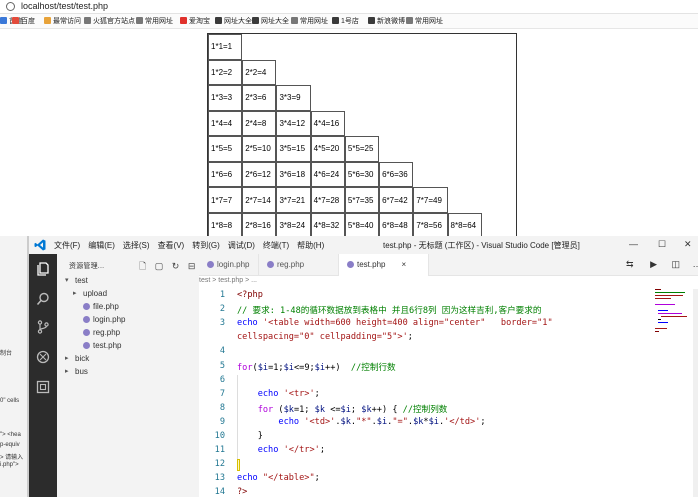 Image resolution: width=698 pixels, height=497 pixels. What do you see at coordinates (662, 244) in the screenshot?
I see `maximize-icon: ☐` at bounding box center [662, 244].